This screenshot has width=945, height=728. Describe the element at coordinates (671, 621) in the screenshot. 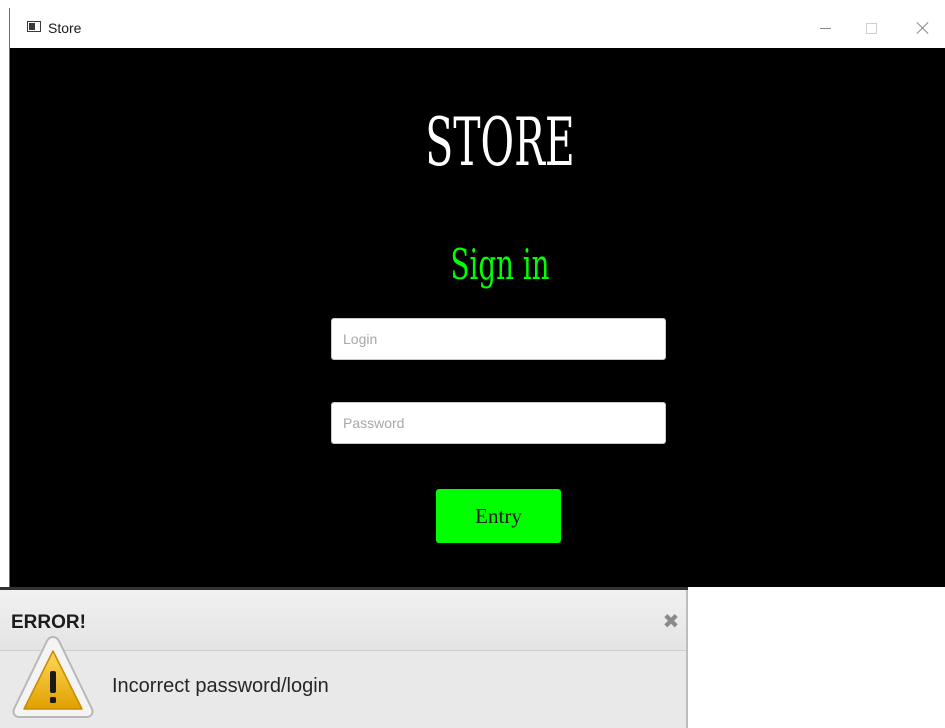

I see `dialog-close-icon: ✖` at that location.